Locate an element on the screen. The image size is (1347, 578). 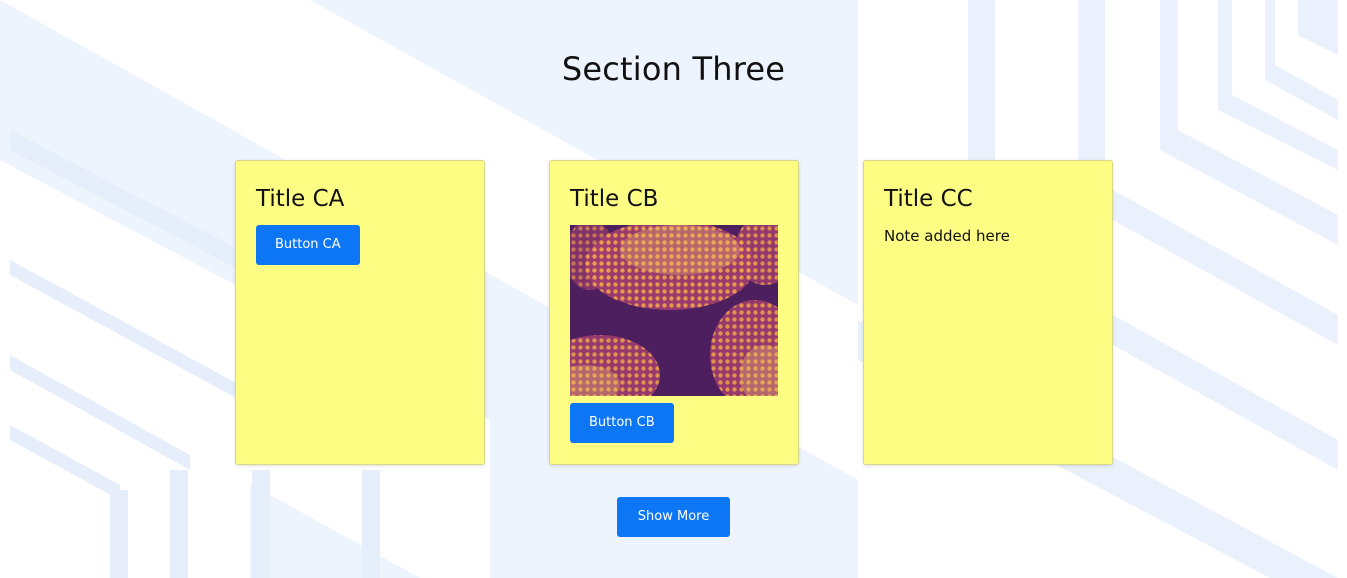
card-ca: Title CA Button CA is located at coordinates (360, 312).